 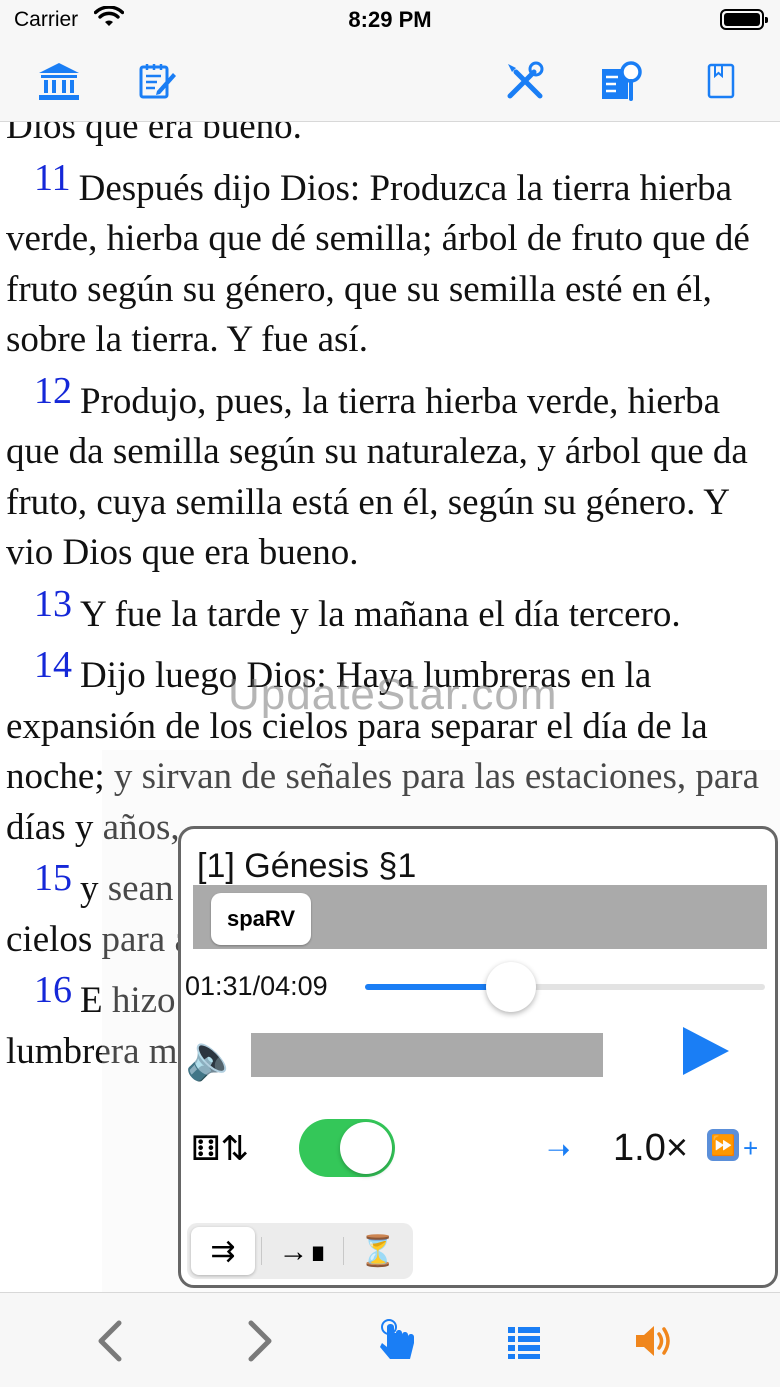 I want to click on status-bar: Carrier 8:29 PM, so click(x=390, y=20).